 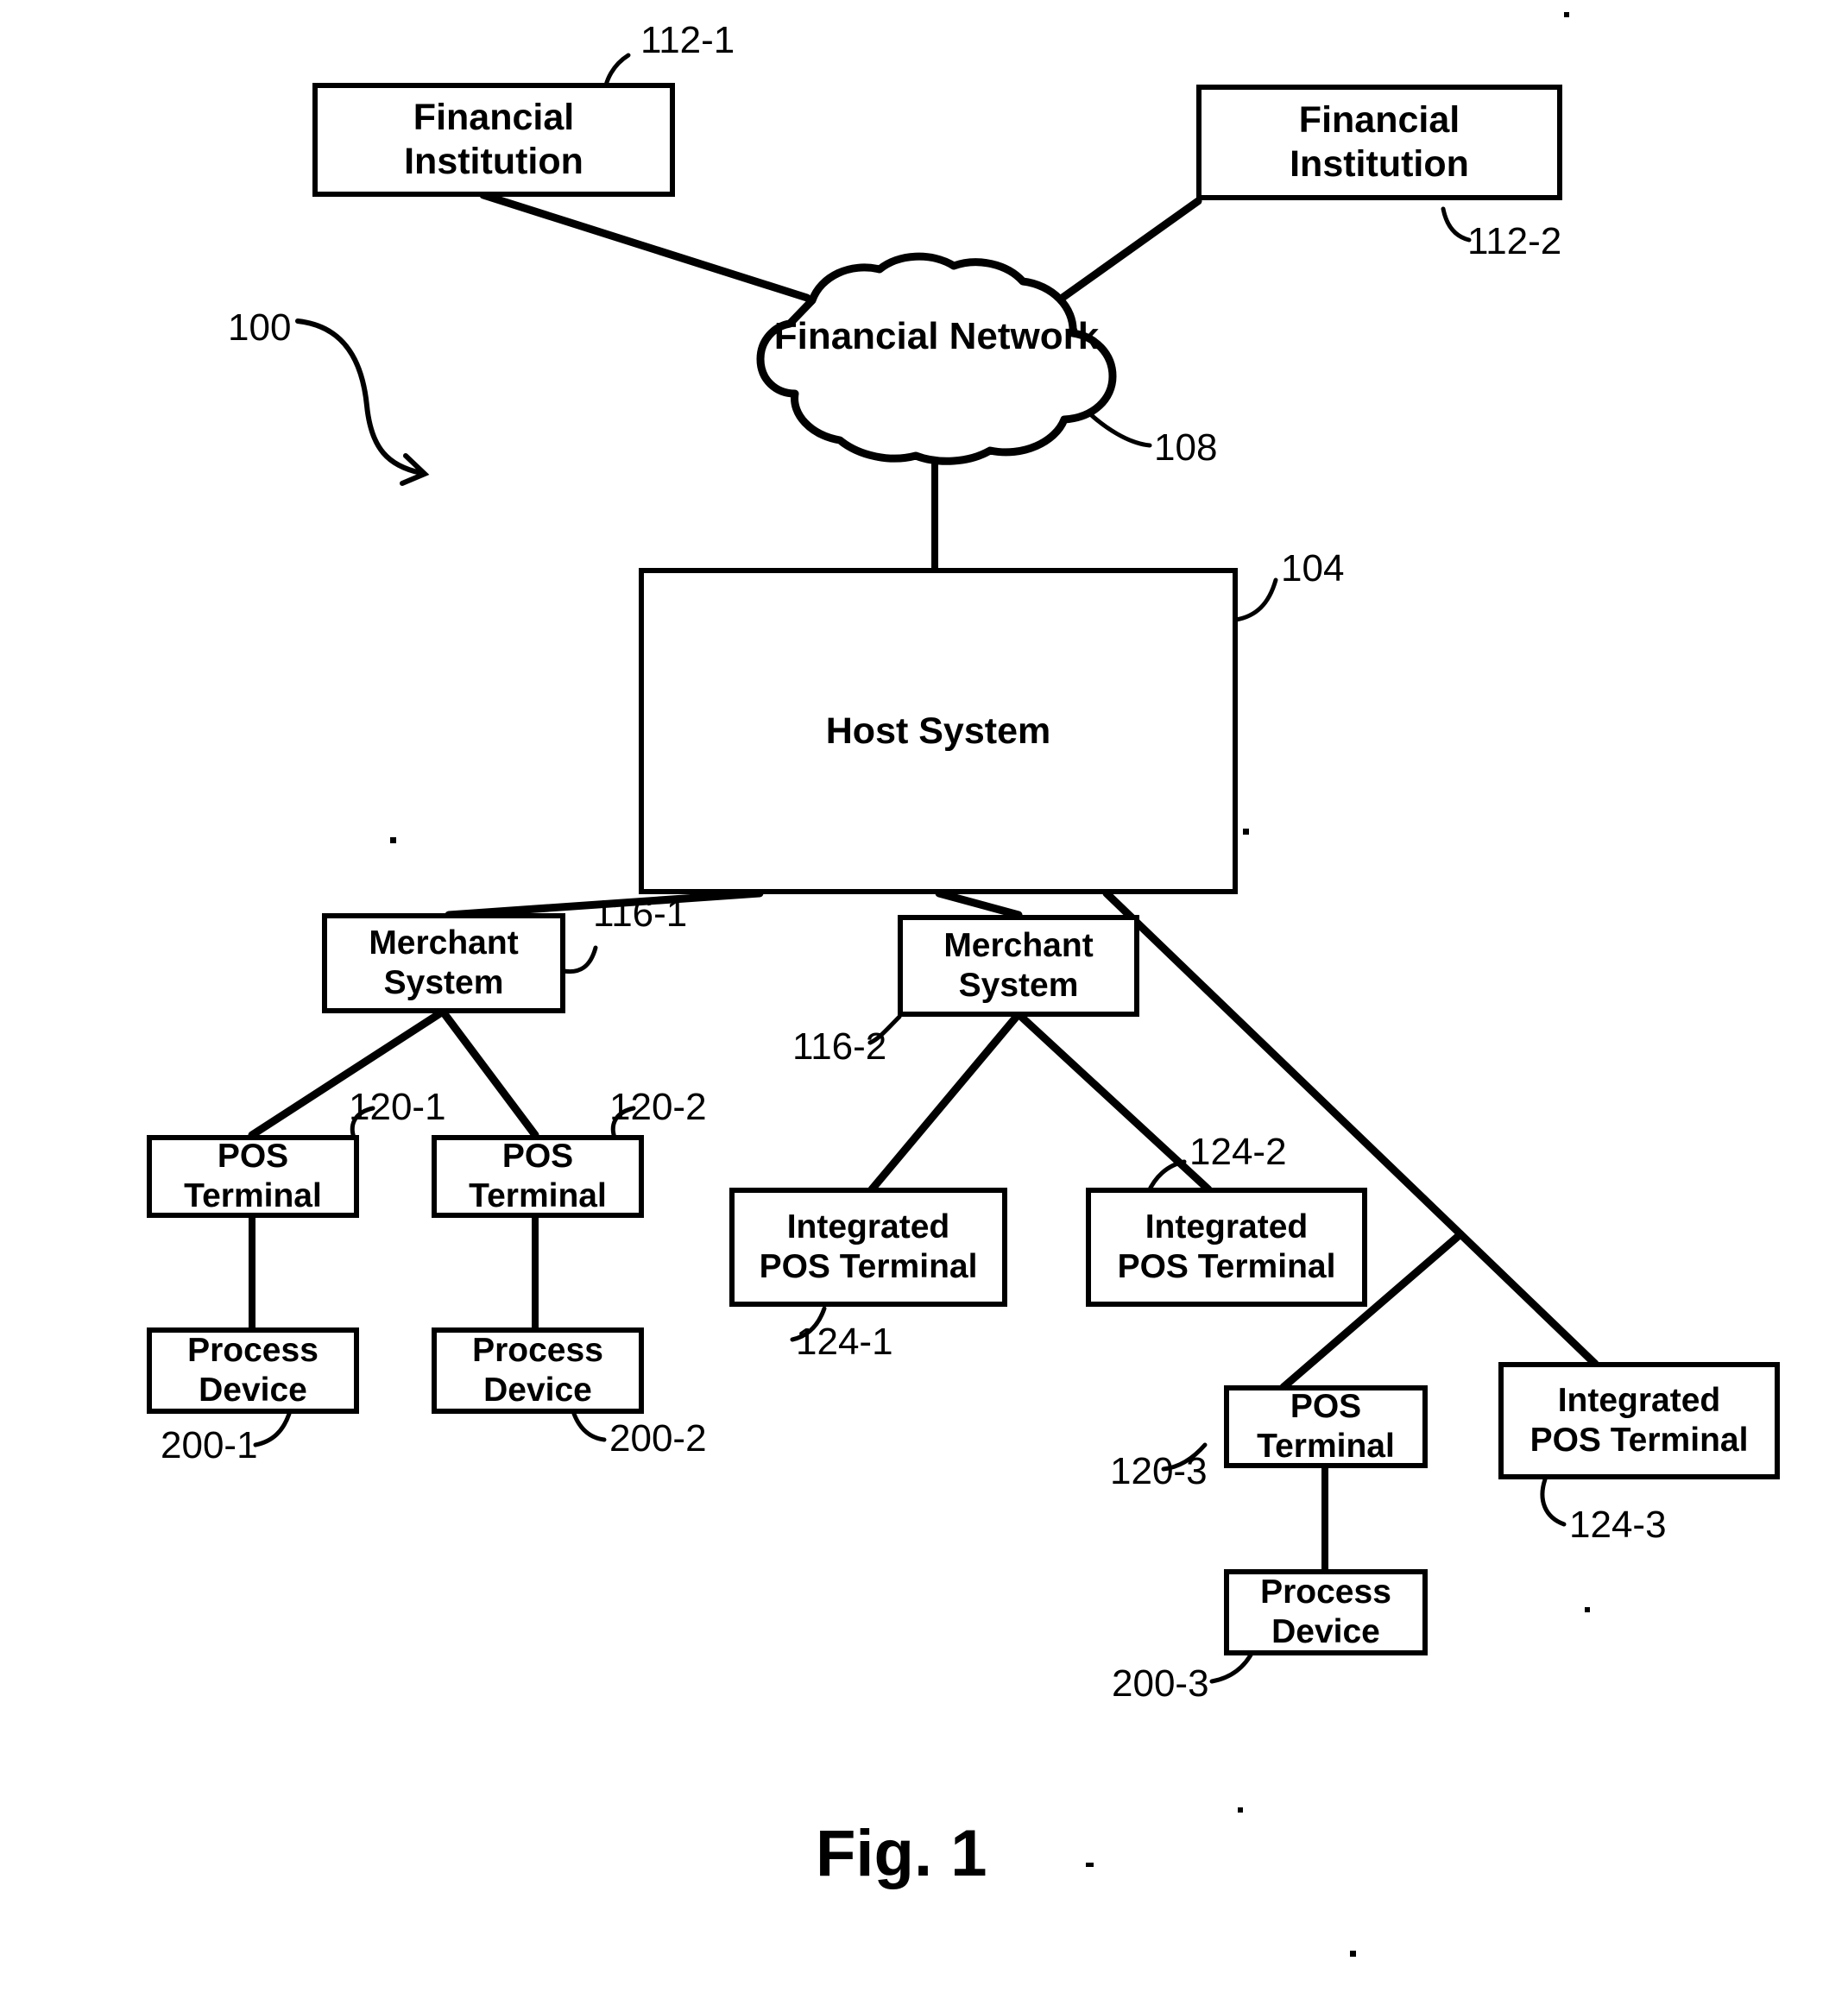 What do you see at coordinates (1238, 1152) in the screenshot?
I see `ref-124-2: 124-2` at bounding box center [1238, 1152].